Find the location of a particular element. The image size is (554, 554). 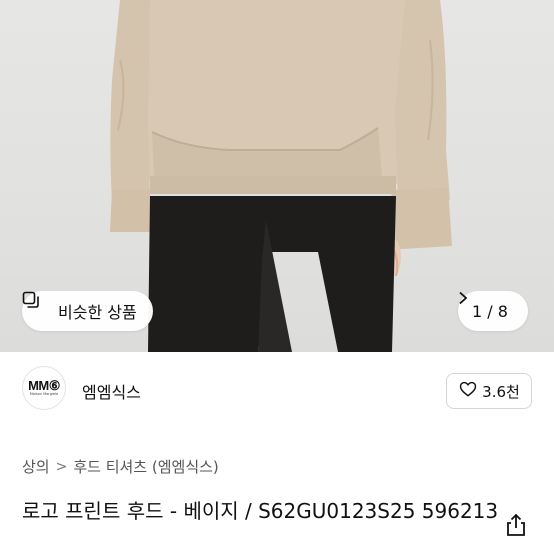

brand-row: MM⑥ Maison Margiela 엠엠식스 3.6천 is located at coordinates (277, 388).